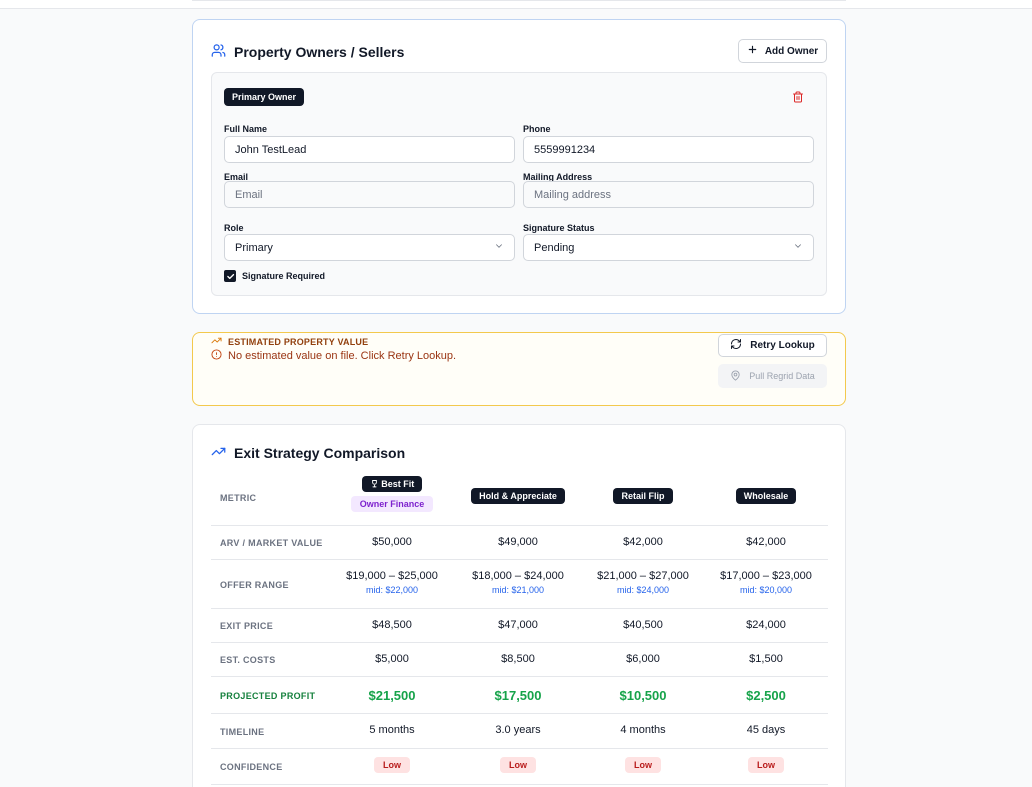  What do you see at coordinates (319, 52) in the screenshot?
I see `owners-title-text: Property Owners / Sellers` at bounding box center [319, 52].